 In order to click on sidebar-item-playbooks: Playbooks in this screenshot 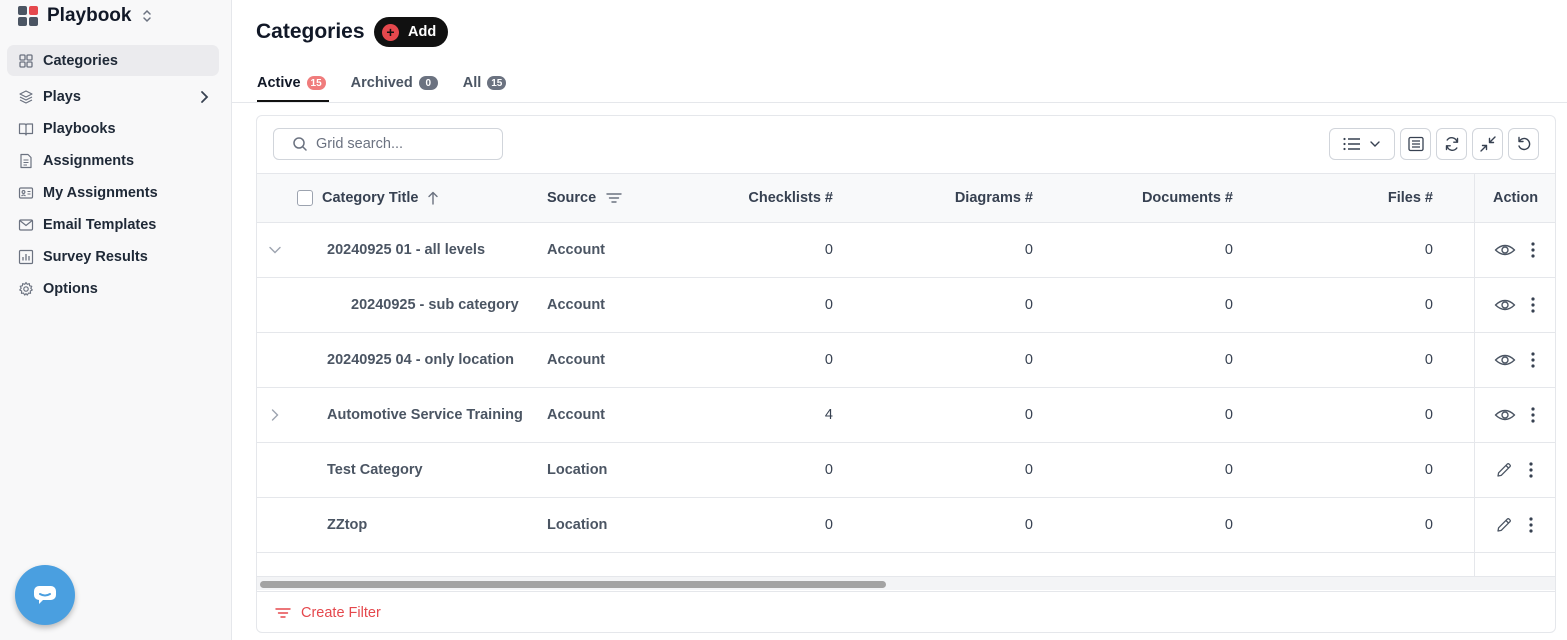, I will do `click(113, 129)`.